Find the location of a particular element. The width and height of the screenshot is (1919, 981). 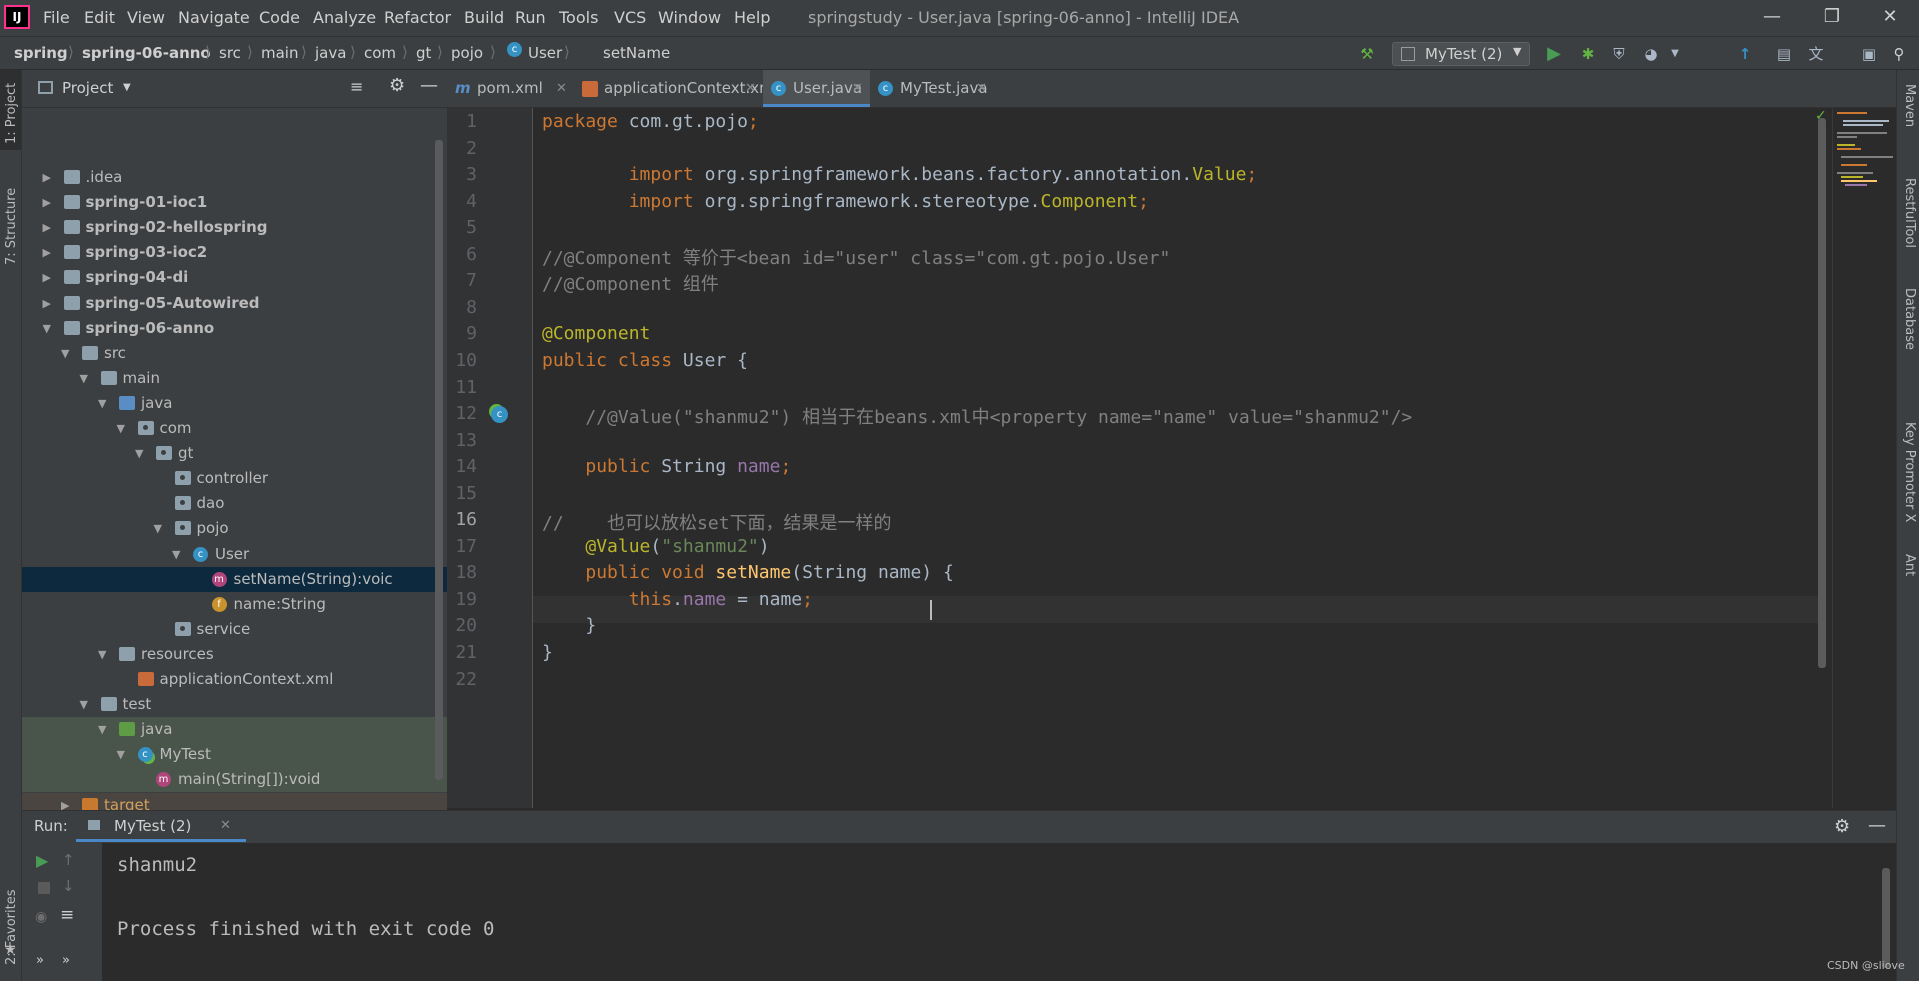

tree-item: ▼ test is located at coordinates (234, 704).